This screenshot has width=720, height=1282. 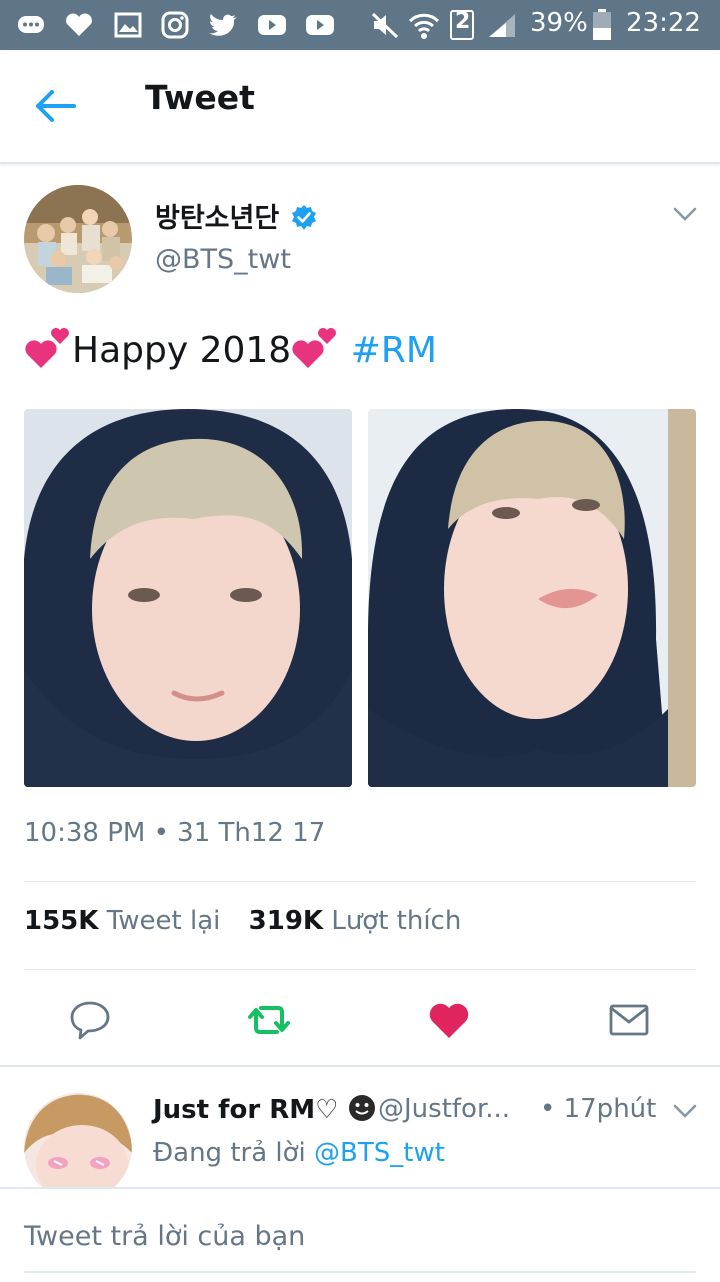 I want to click on retweet-count: 155K, so click(x=61, y=921).